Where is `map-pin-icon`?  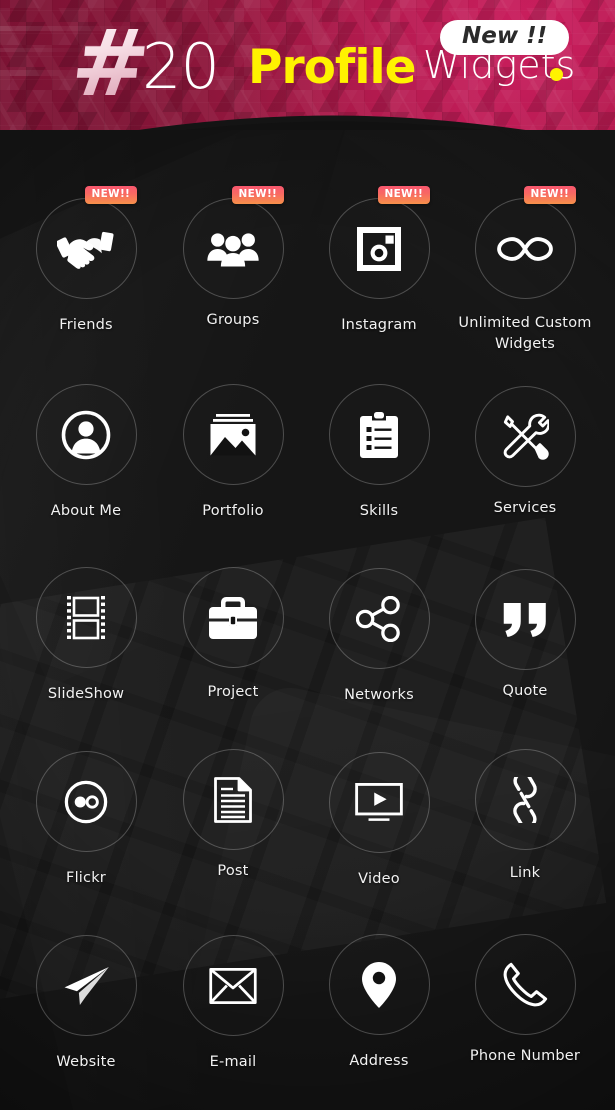 map-pin-icon is located at coordinates (379, 984).